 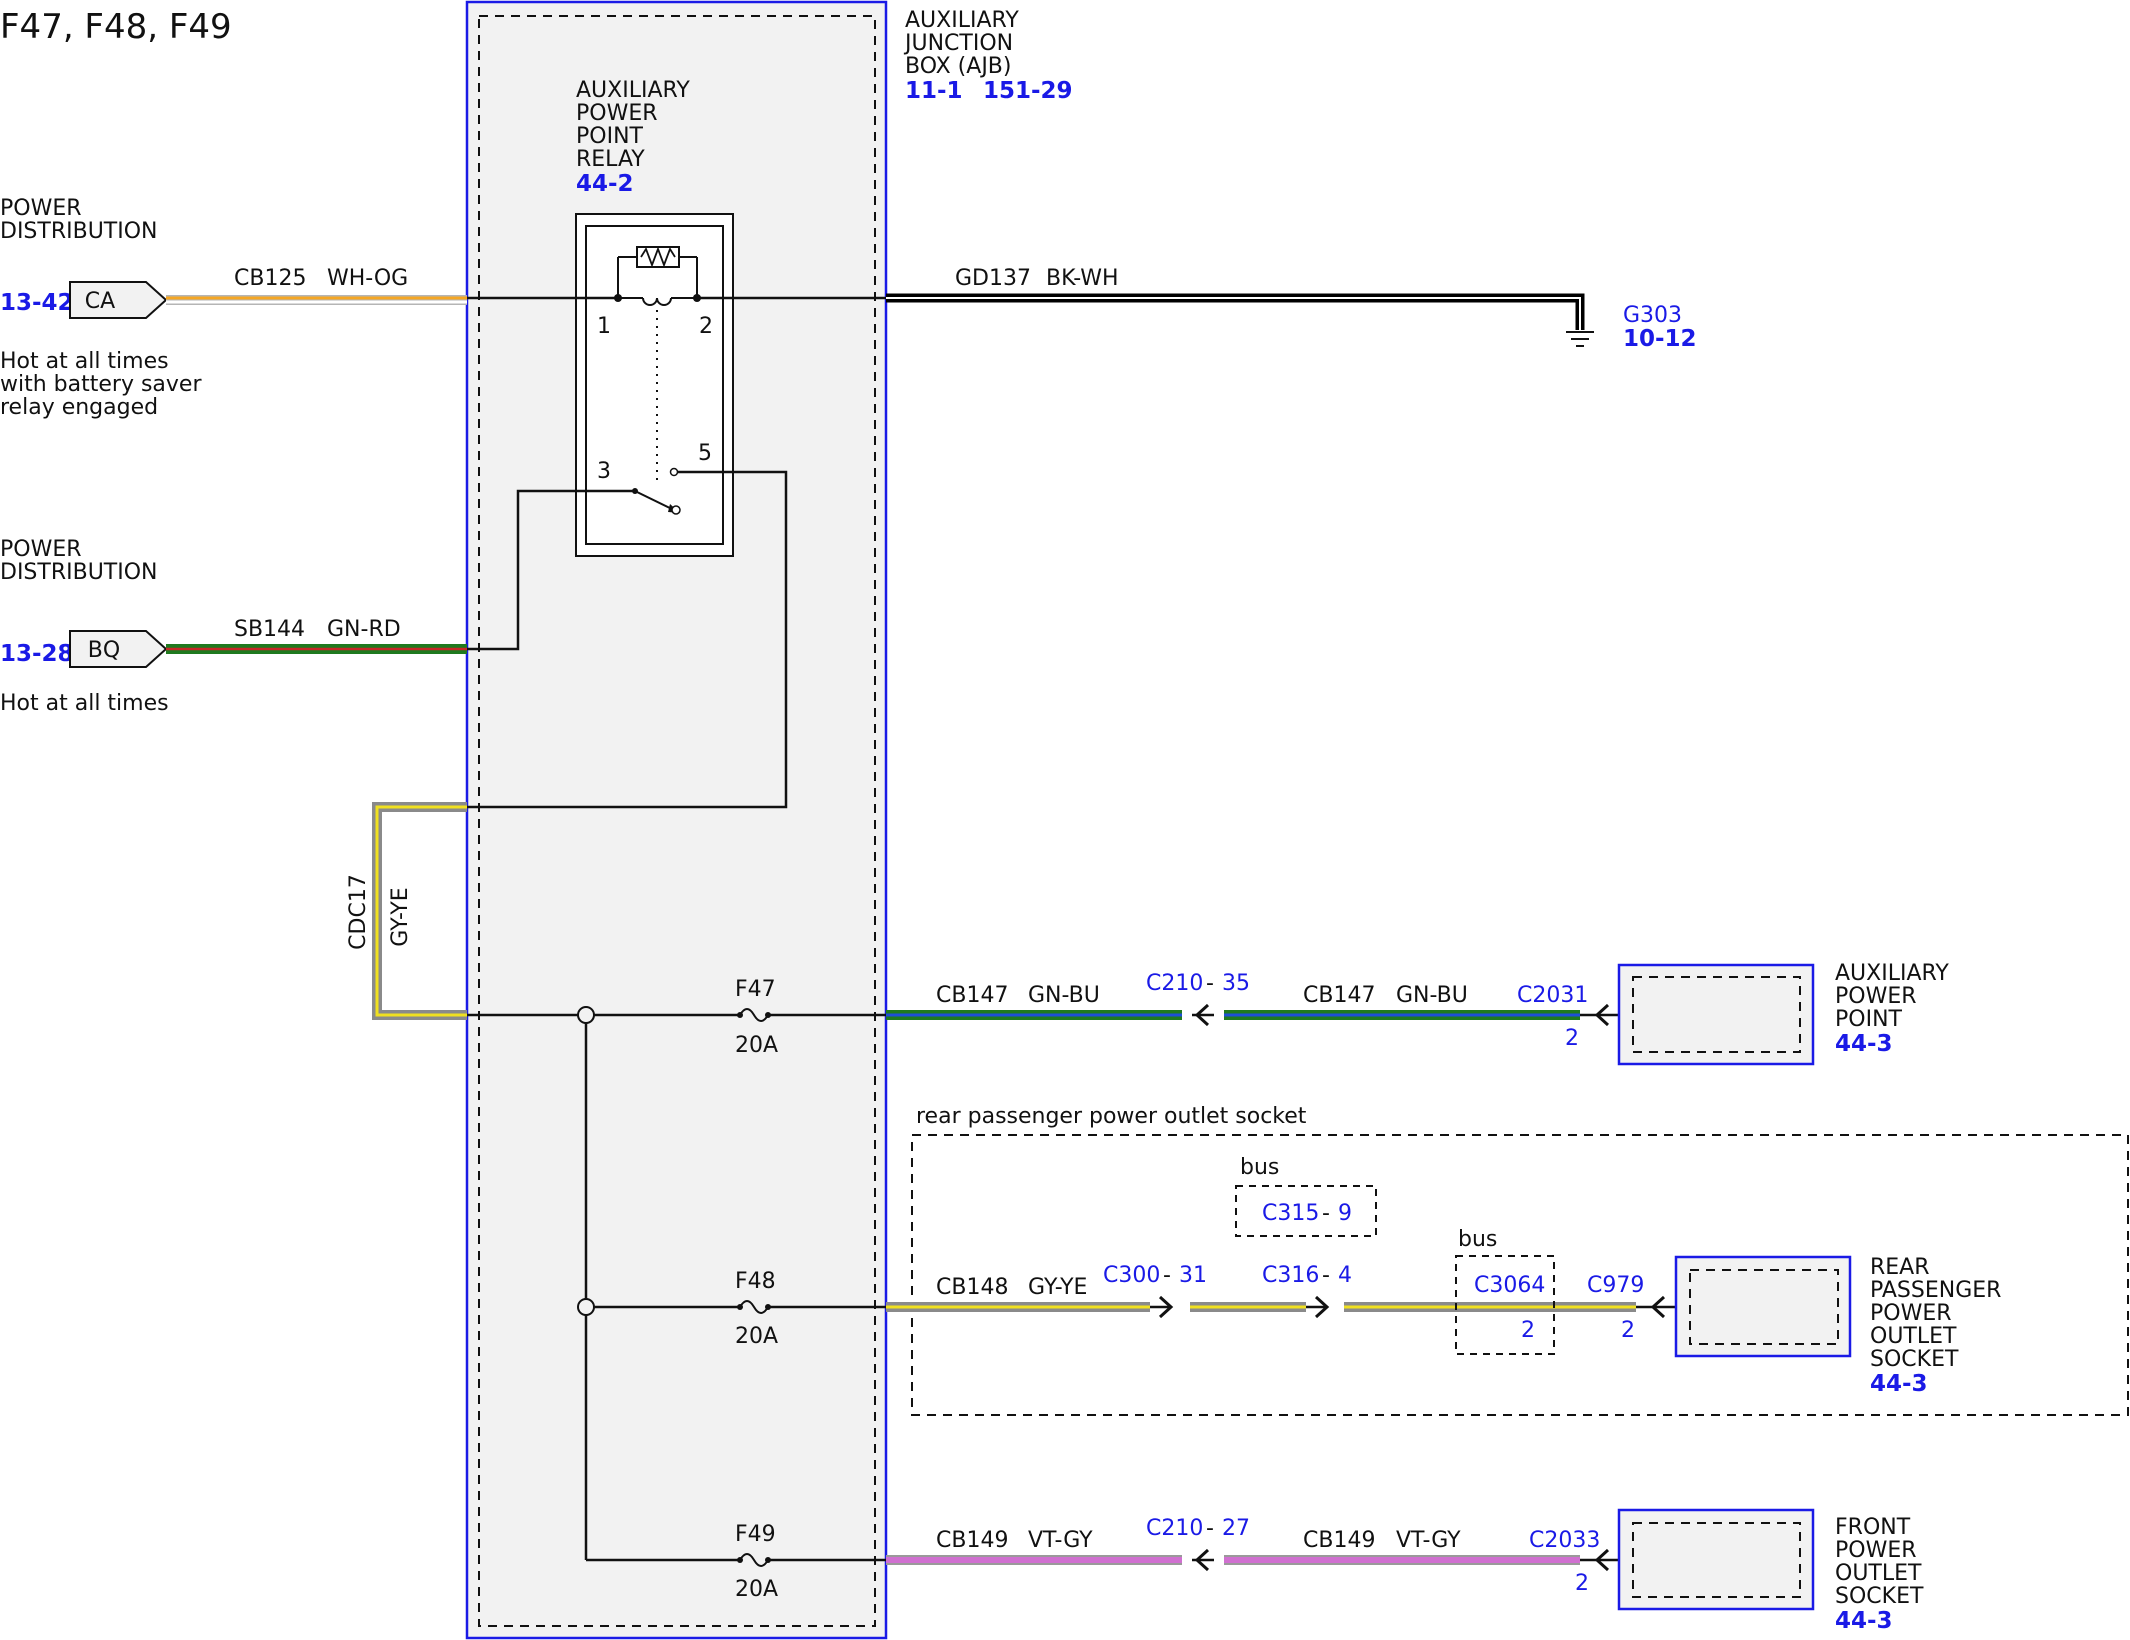 What do you see at coordinates (1345, 1275) in the screenshot?
I see `connector-c316-pin: 4` at bounding box center [1345, 1275].